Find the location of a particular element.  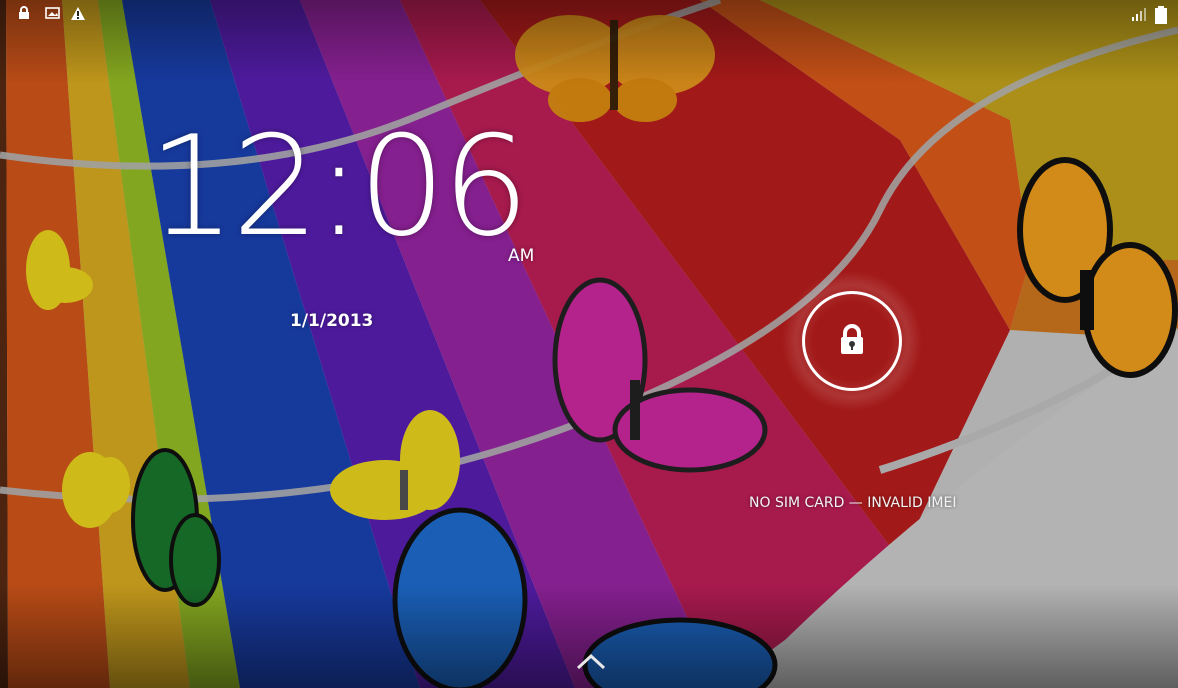

status-bar is located at coordinates (589, 16).